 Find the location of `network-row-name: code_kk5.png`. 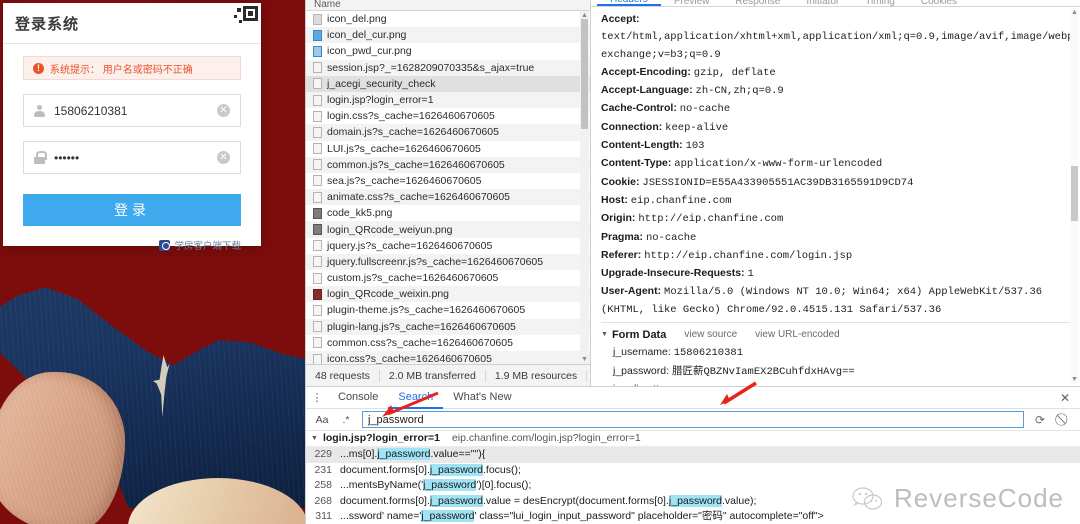

network-row-name: code_kk5.png is located at coordinates (360, 213).